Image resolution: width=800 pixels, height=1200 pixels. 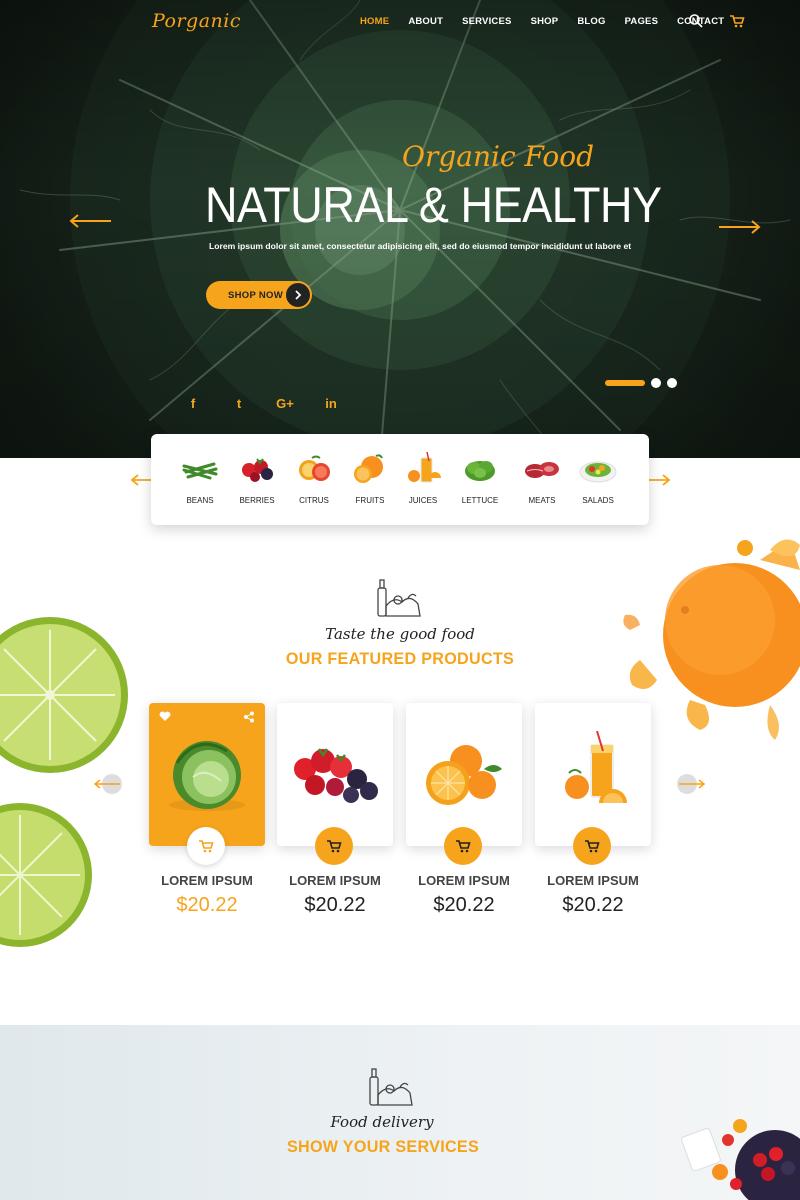 I want to click on cabbage-product-image, so click(x=207, y=776).